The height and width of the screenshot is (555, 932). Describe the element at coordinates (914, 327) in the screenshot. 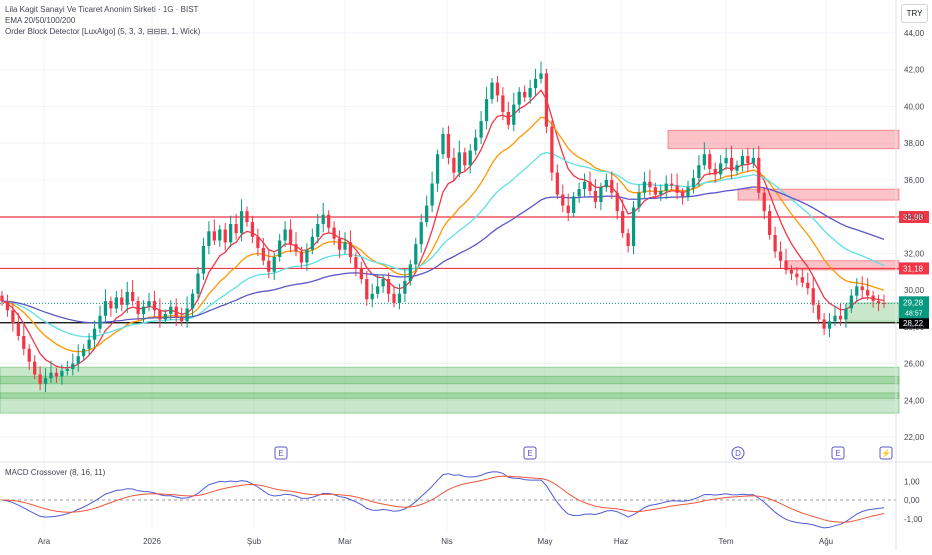

I see `price-tick-label: 28,00` at that location.